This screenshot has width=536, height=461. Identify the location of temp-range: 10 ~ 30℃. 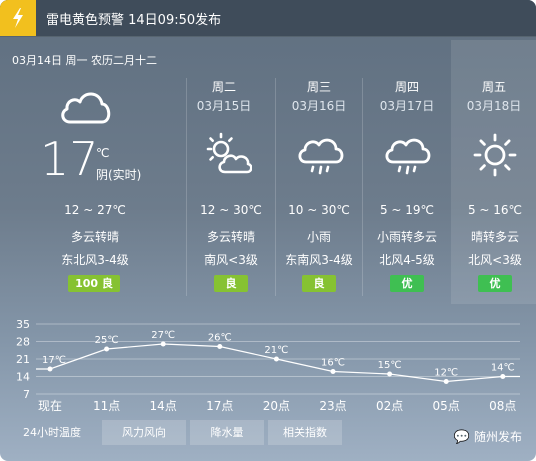
(319, 210).